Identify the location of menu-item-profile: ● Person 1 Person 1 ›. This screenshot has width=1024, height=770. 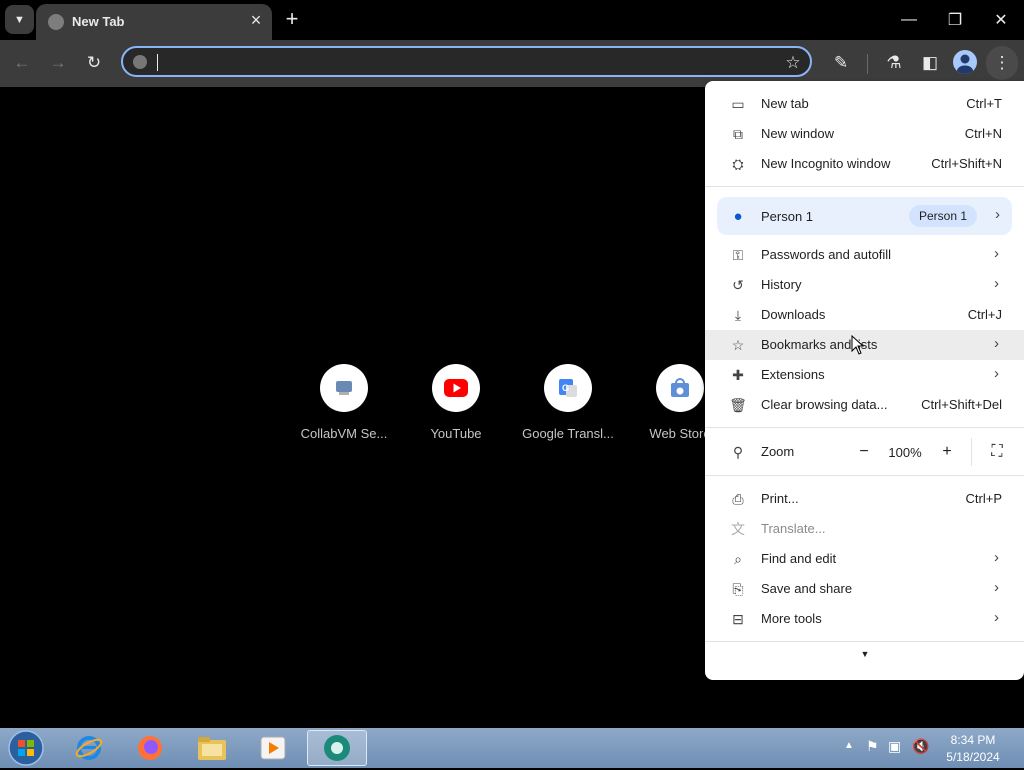
(864, 216).